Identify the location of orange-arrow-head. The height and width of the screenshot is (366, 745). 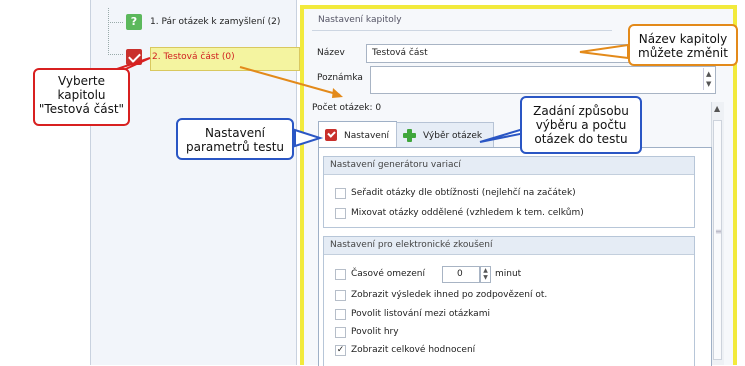
(337, 93).